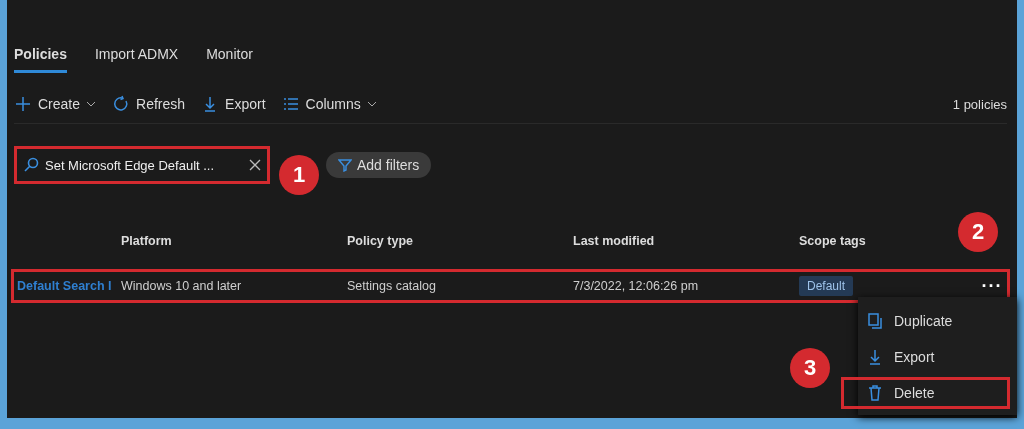  I want to click on table-row: Default Search I Windows 10 and later Settings catalog 7/3/2022, 12:06:26 pm Default ···, so click(510, 286).